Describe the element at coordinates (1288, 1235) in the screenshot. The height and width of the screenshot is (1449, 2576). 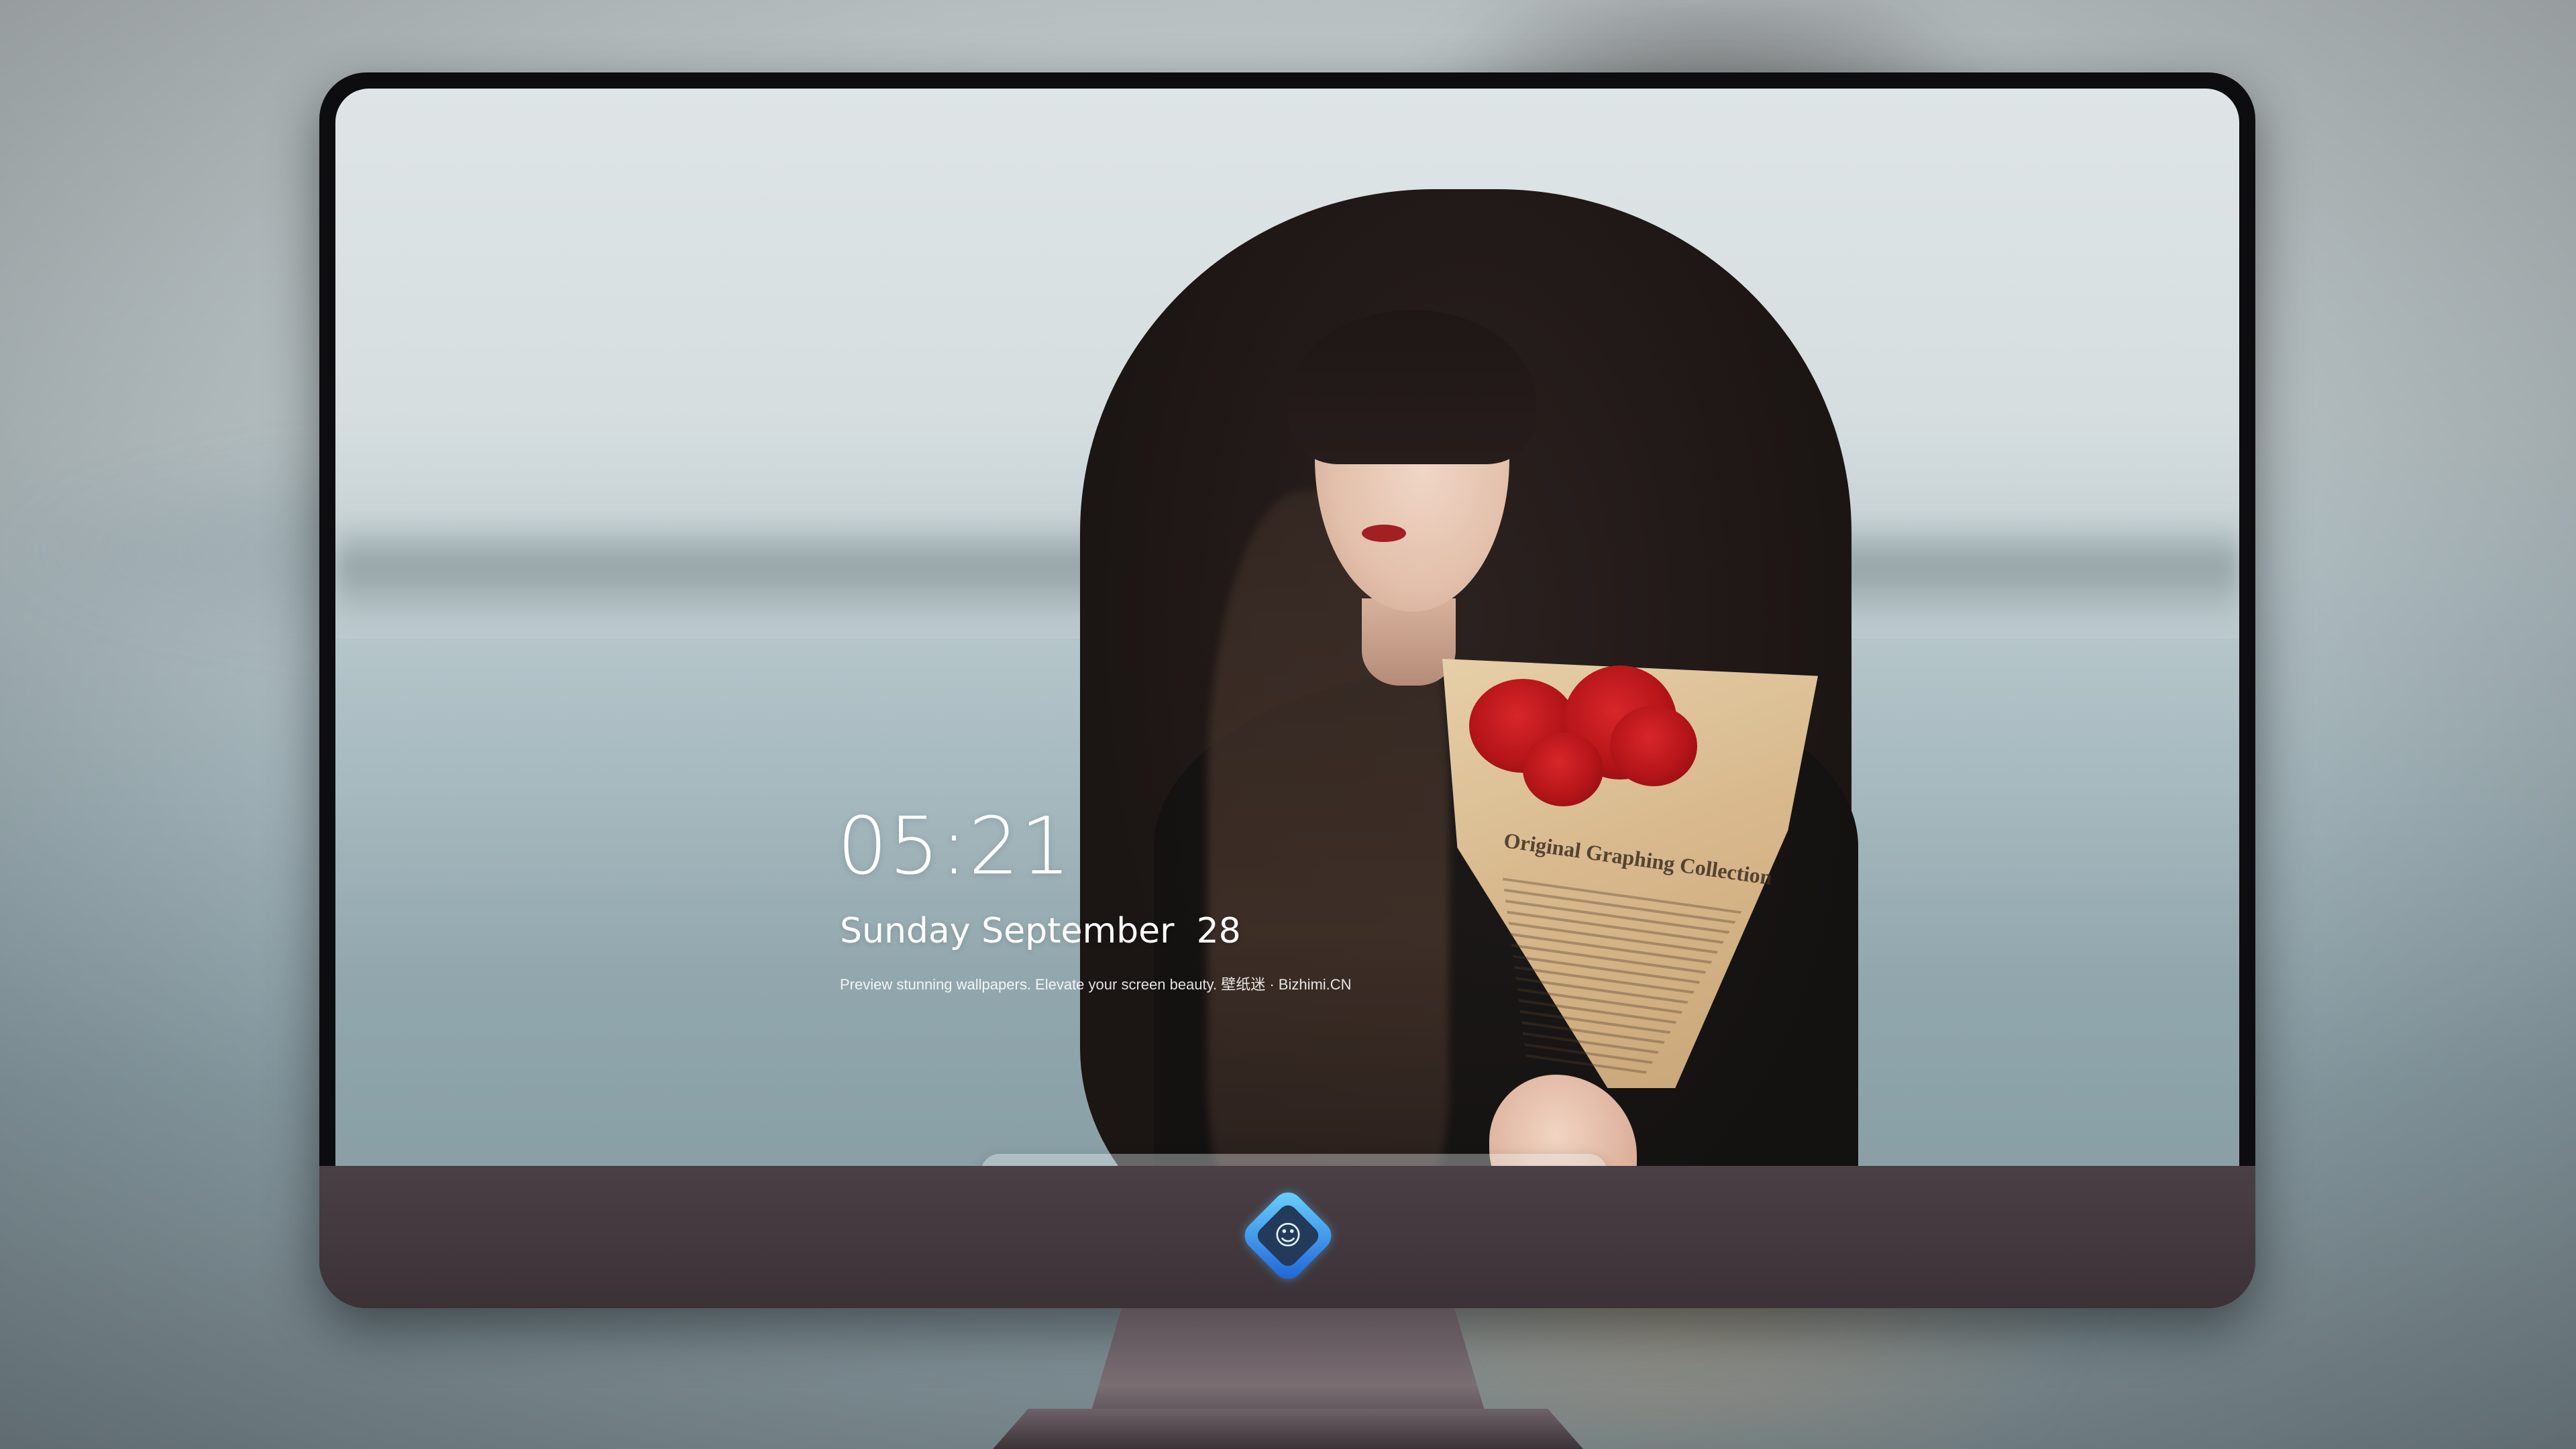
I see `mascot-icon: ☺` at that location.